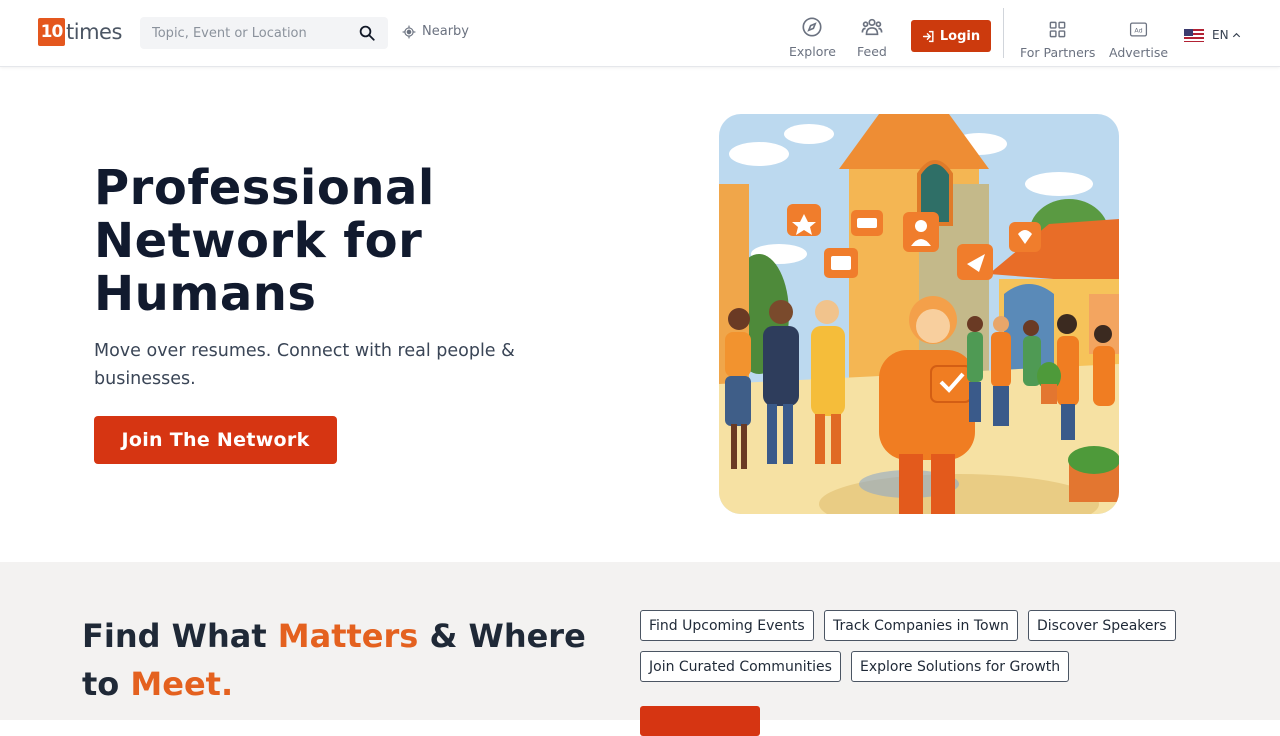 This screenshot has height=736, width=1280. Describe the element at coordinates (727, 625) in the screenshot. I see `chip-find-upcoming-events: Find Upcoming Events` at that location.